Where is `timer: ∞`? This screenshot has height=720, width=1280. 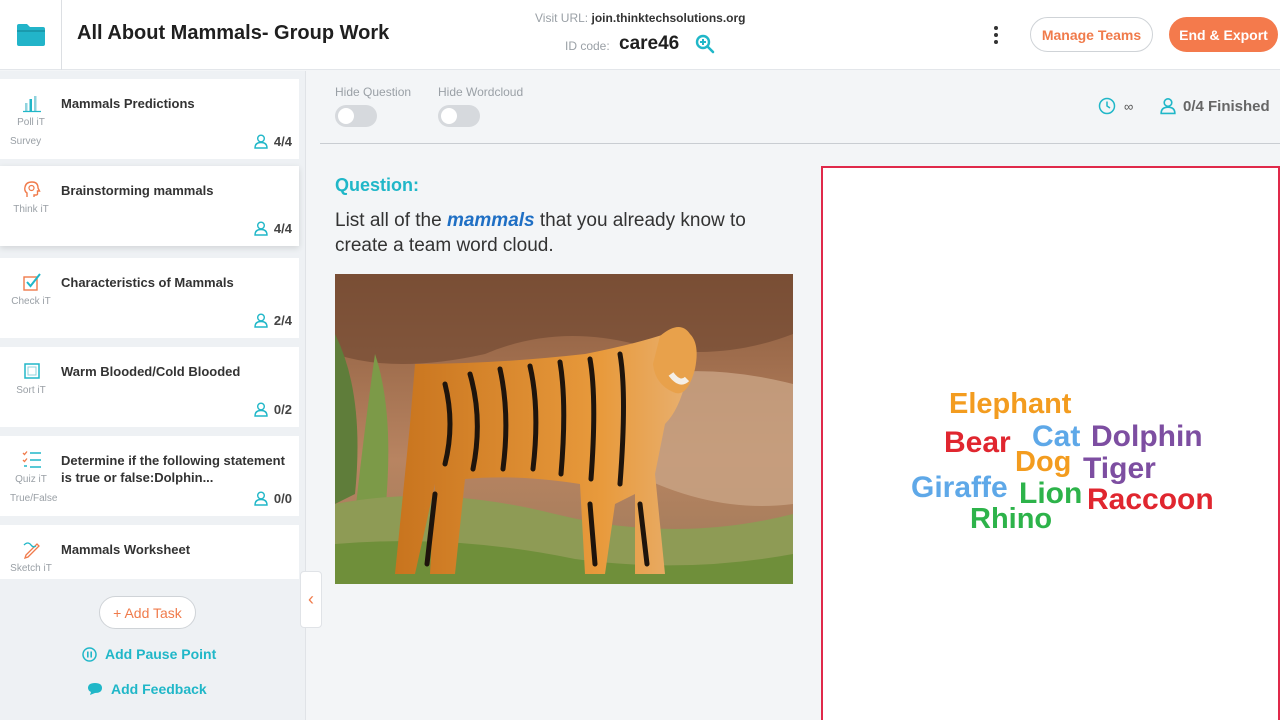 timer: ∞ is located at coordinates (1115, 106).